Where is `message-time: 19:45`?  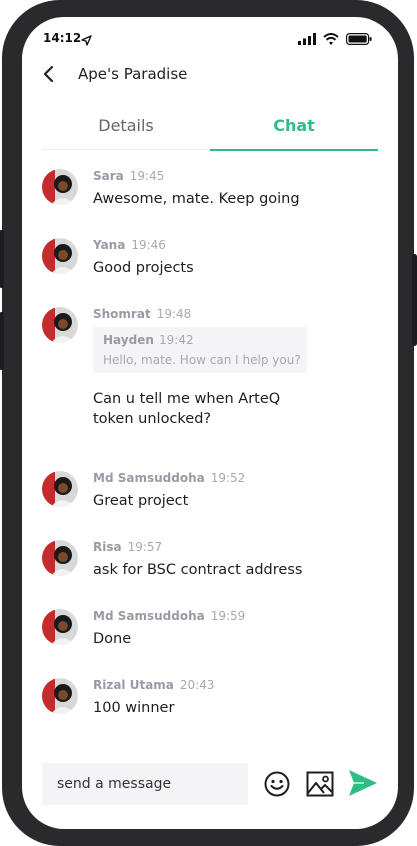 message-time: 19:45 is located at coordinates (147, 176).